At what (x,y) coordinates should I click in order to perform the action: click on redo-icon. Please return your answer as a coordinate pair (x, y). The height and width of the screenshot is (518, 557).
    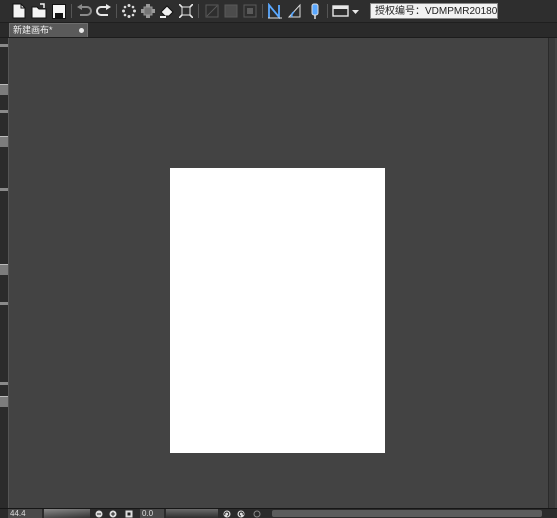
    Looking at the image, I should click on (104, 11).